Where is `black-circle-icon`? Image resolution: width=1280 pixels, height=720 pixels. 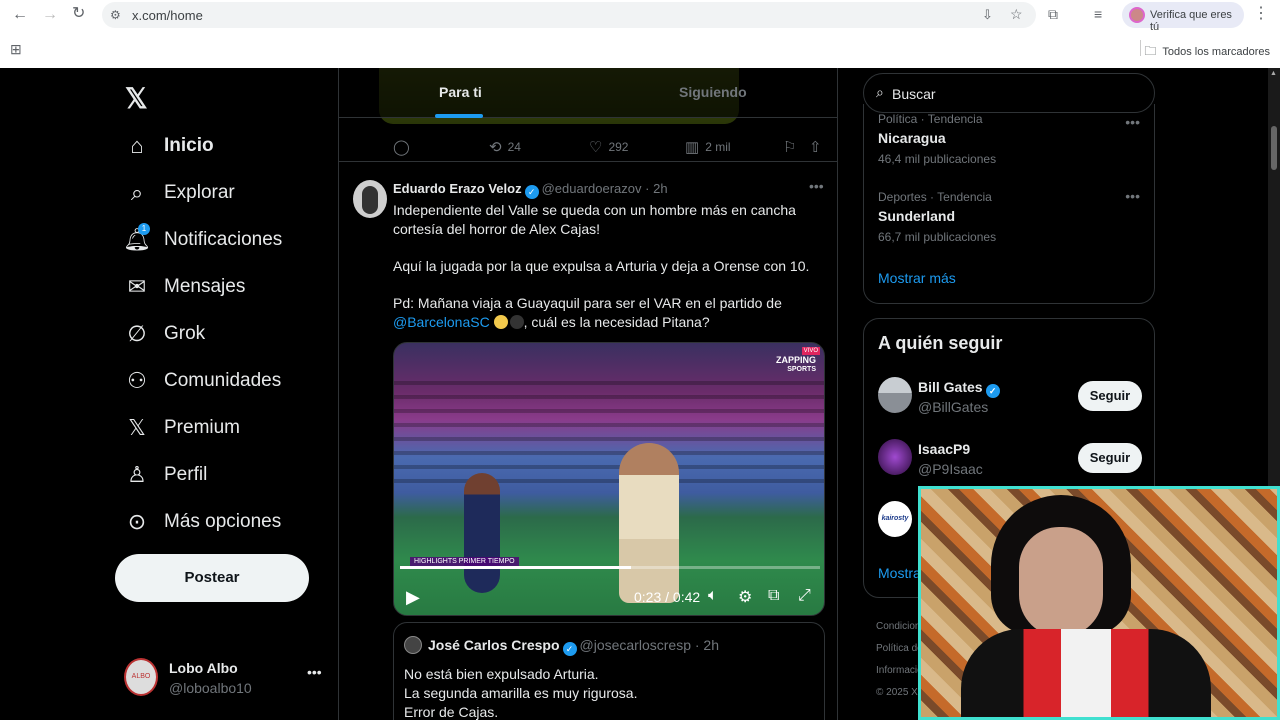 black-circle-icon is located at coordinates (516, 322).